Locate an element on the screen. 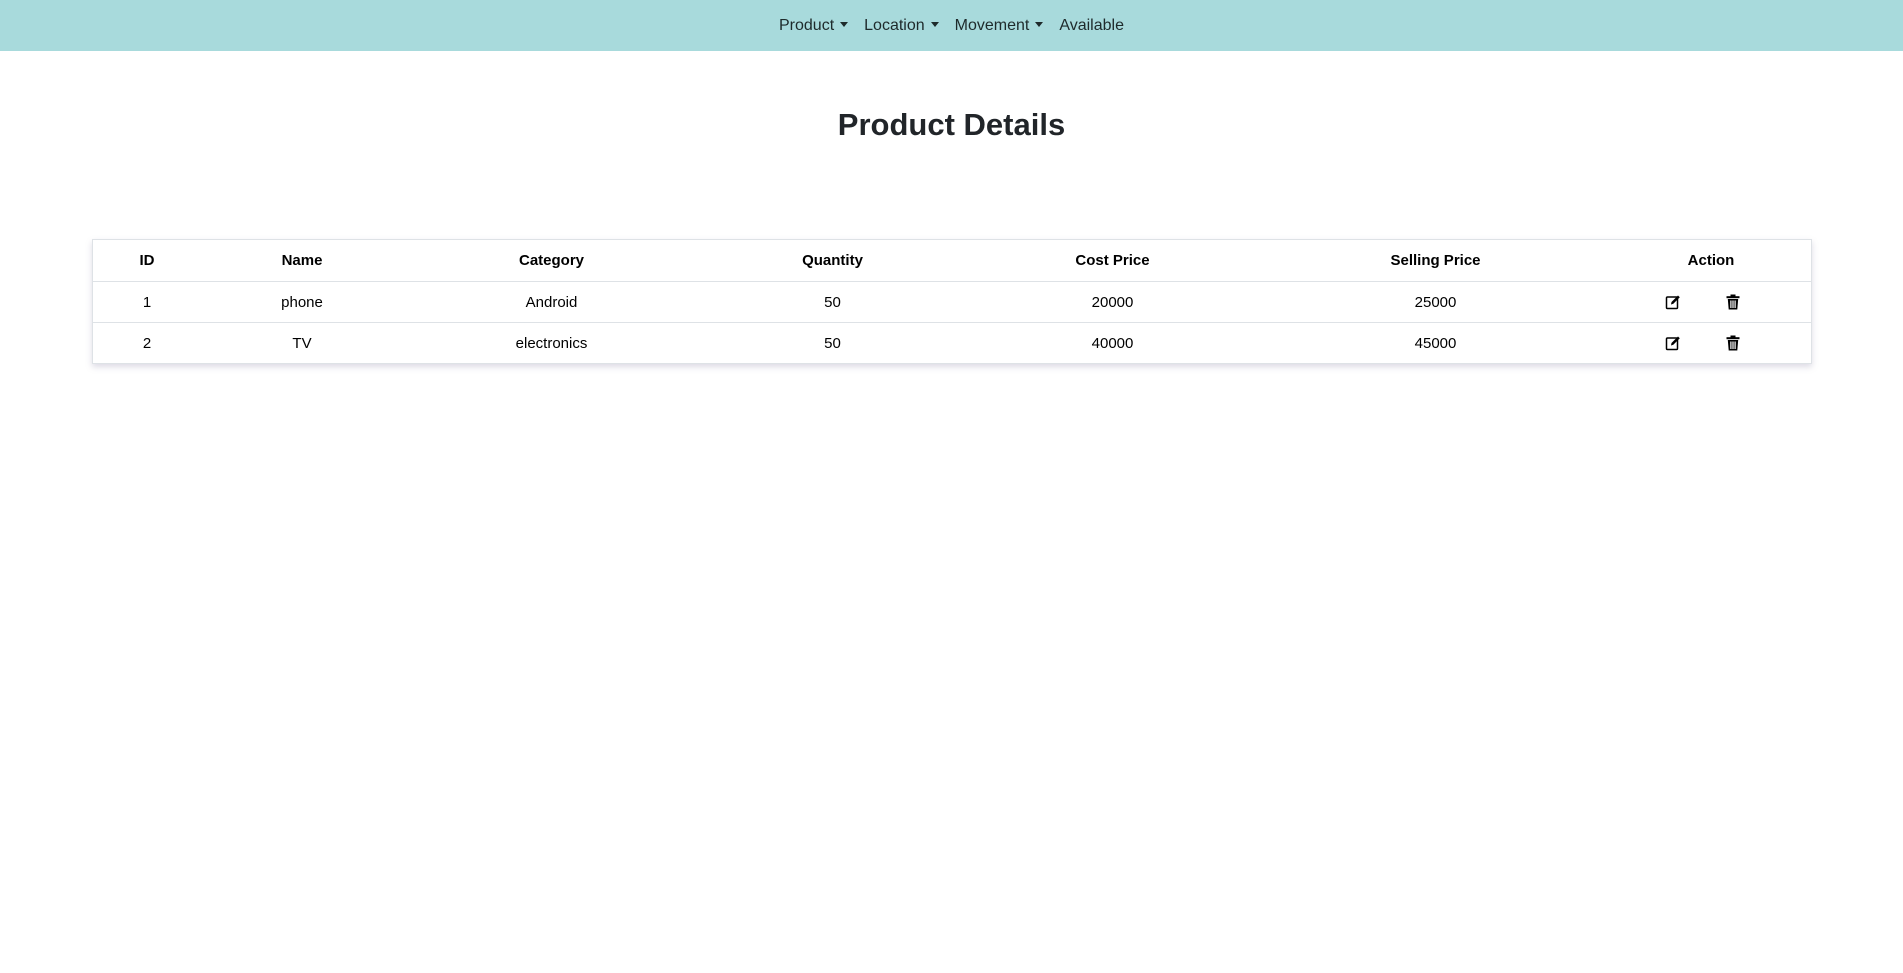  top-navbar: Product Location Movement Available is located at coordinates (951, 25).